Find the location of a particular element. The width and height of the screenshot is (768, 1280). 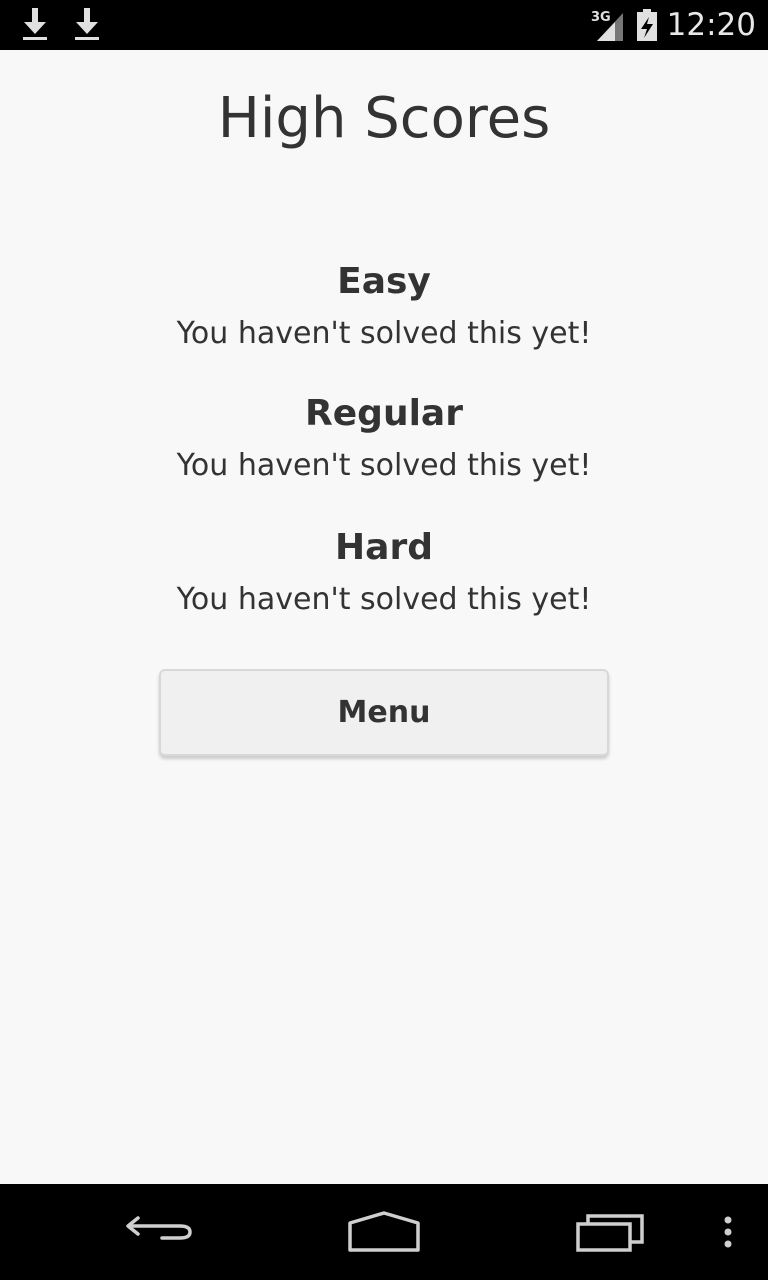

score-entry-regular: Regular You haven't solved this yet! is located at coordinates (384, 439).